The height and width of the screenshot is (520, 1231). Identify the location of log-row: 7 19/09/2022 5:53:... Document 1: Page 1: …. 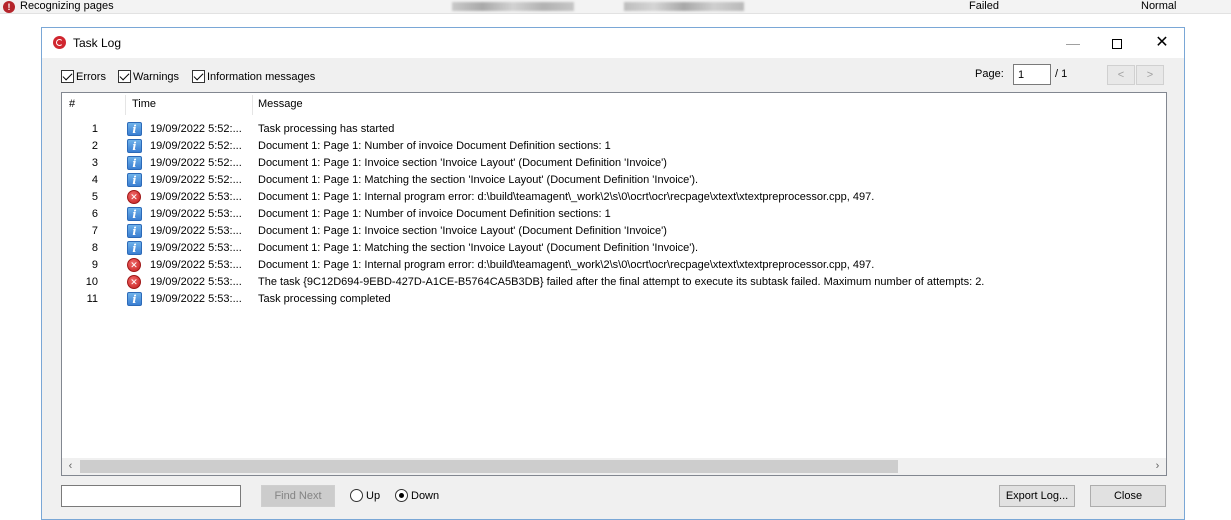
(614, 231).